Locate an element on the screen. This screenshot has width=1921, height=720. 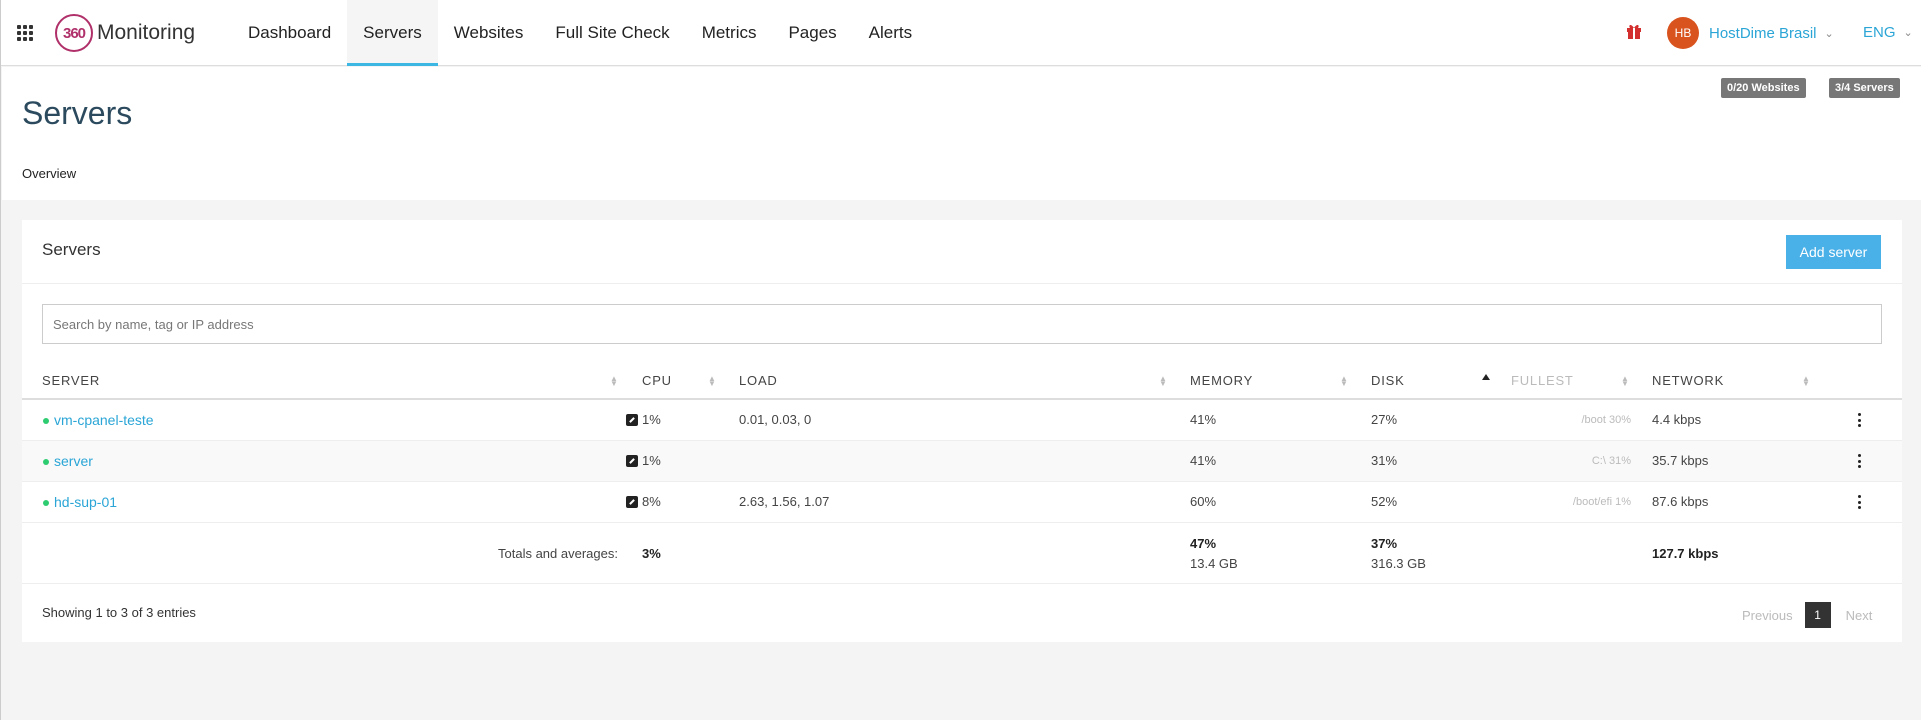
server-name-link: hd-sup-01 is located at coordinates (85, 502).